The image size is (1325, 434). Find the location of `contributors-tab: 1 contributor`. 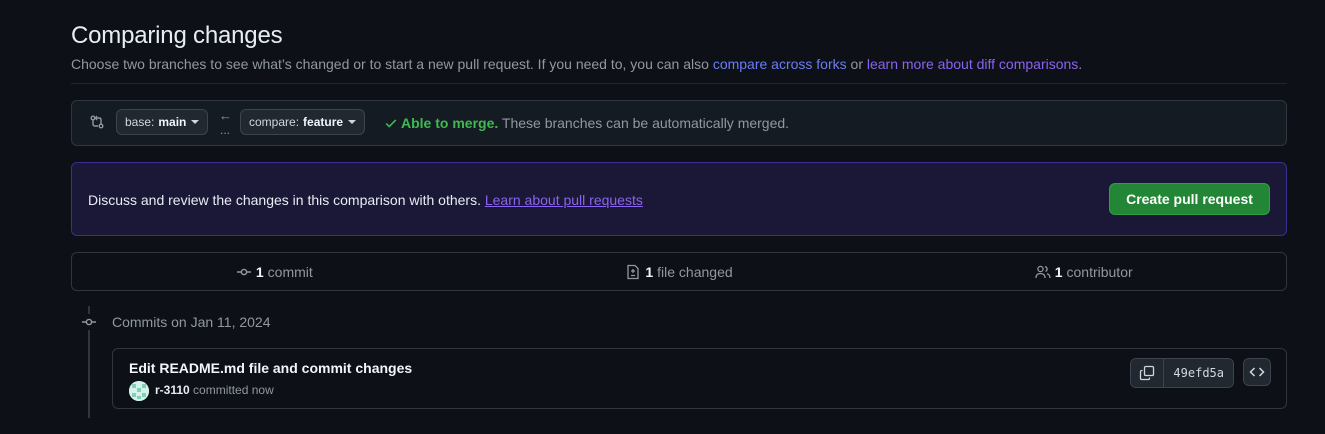

contributors-tab: 1 contributor is located at coordinates (1083, 271).